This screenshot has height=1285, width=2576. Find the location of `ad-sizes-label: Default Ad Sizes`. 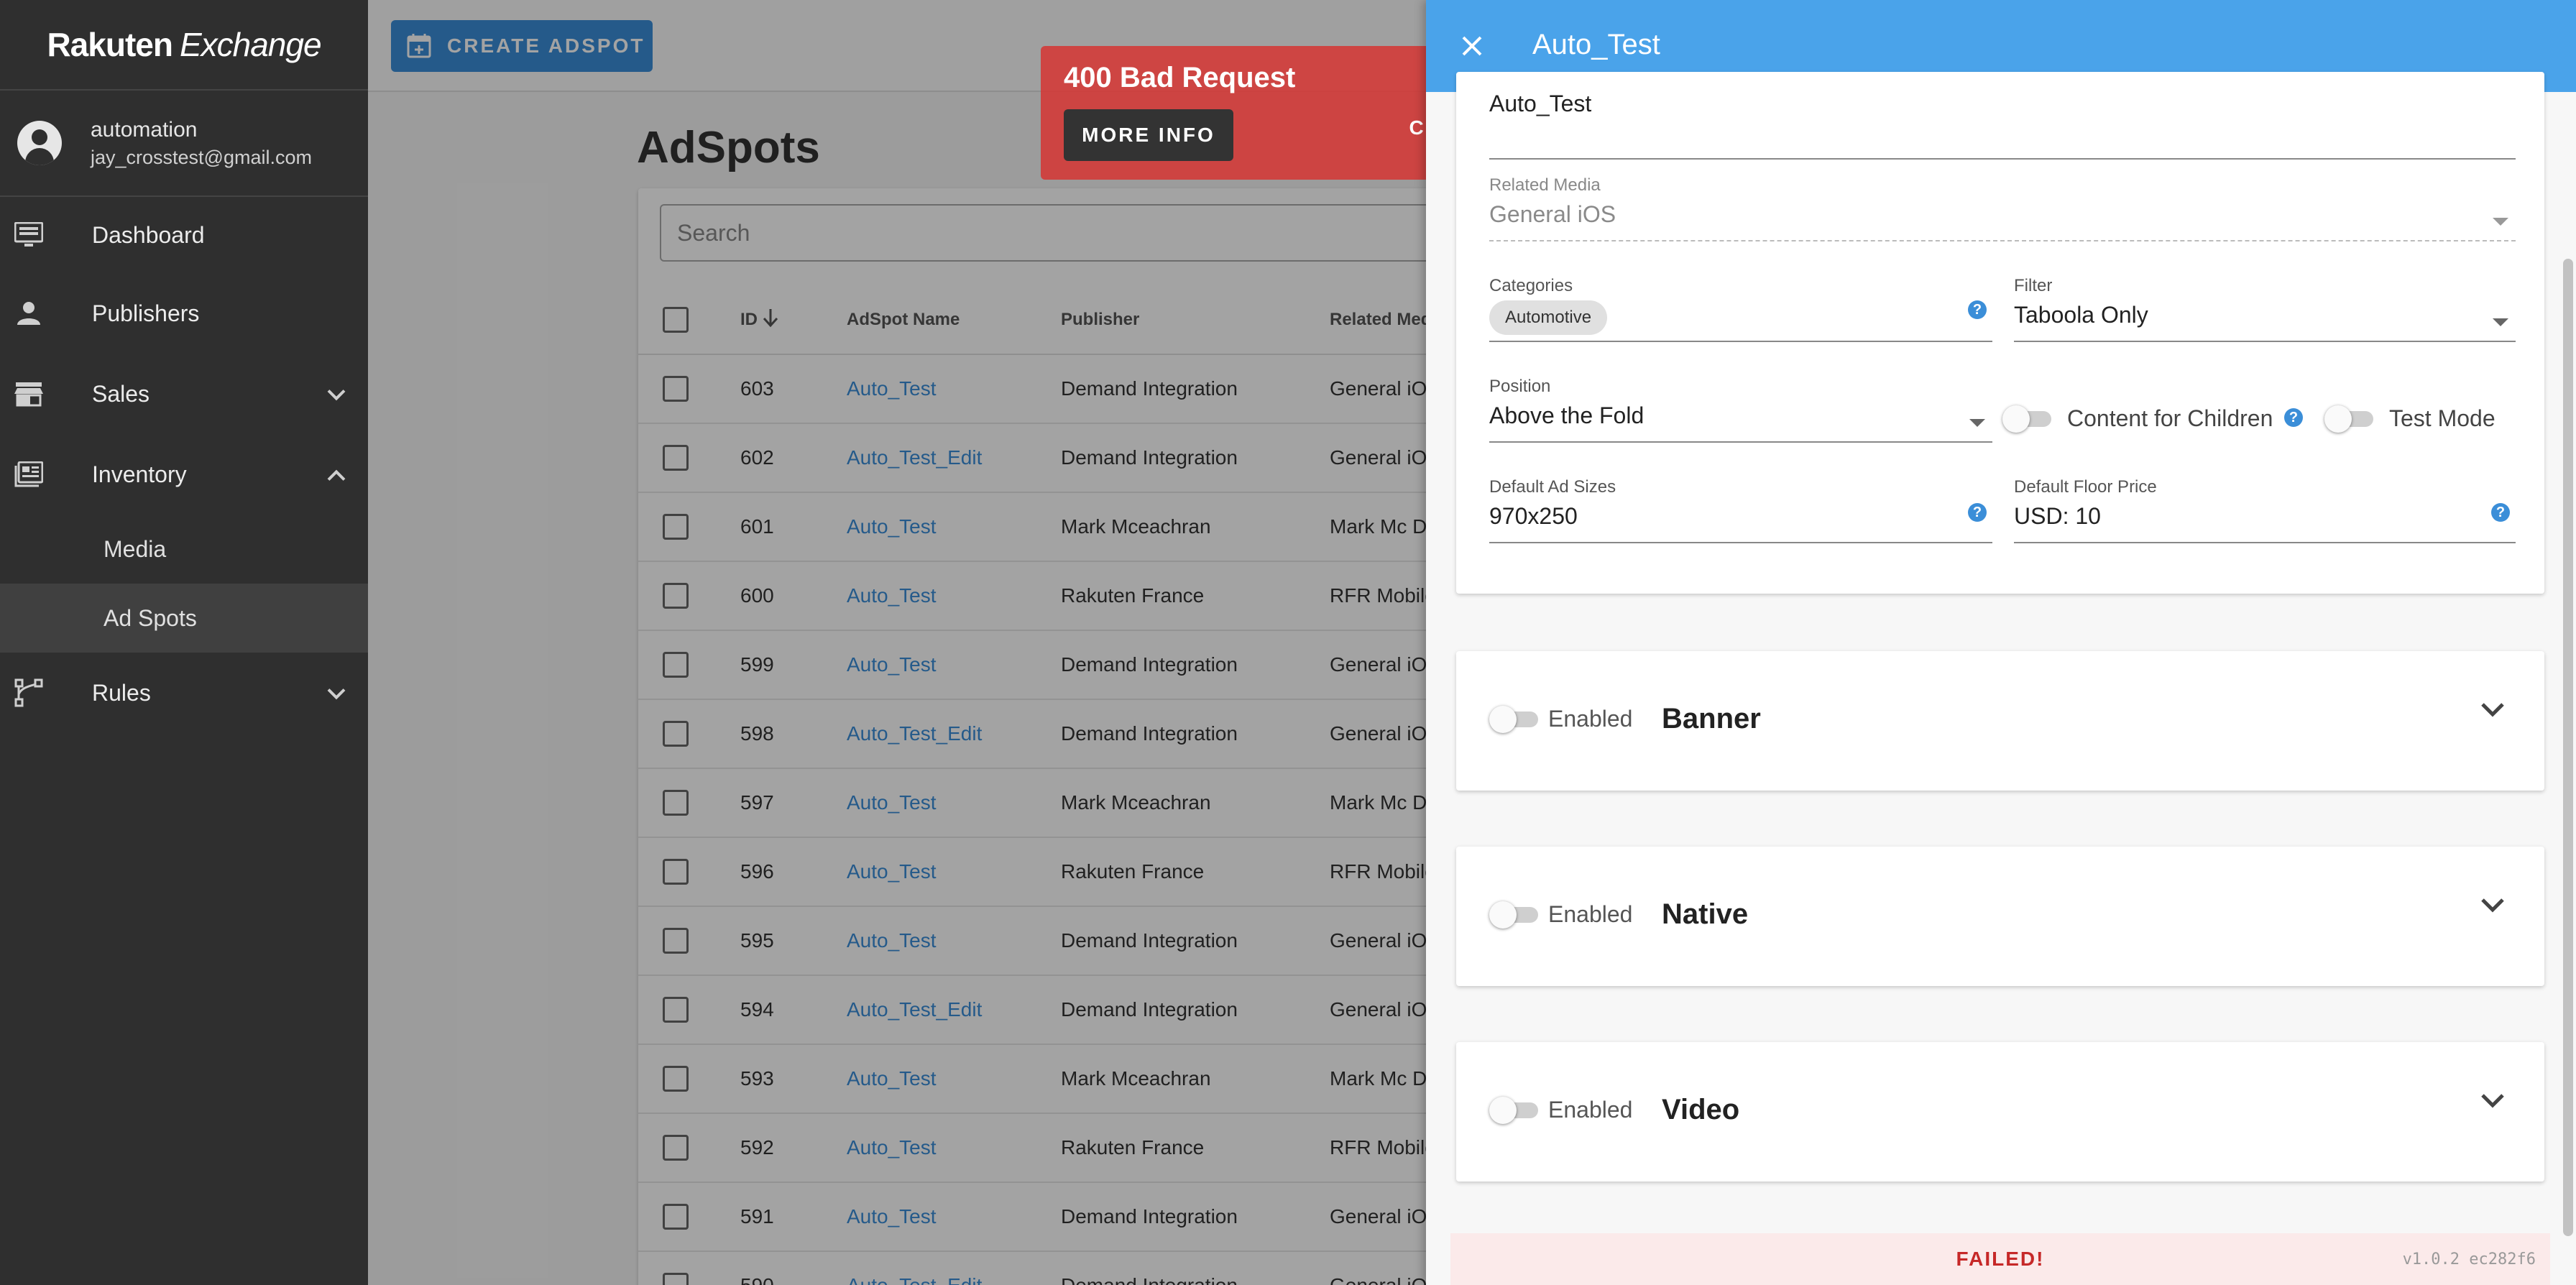

ad-sizes-label: Default Ad Sizes is located at coordinates (1552, 487).